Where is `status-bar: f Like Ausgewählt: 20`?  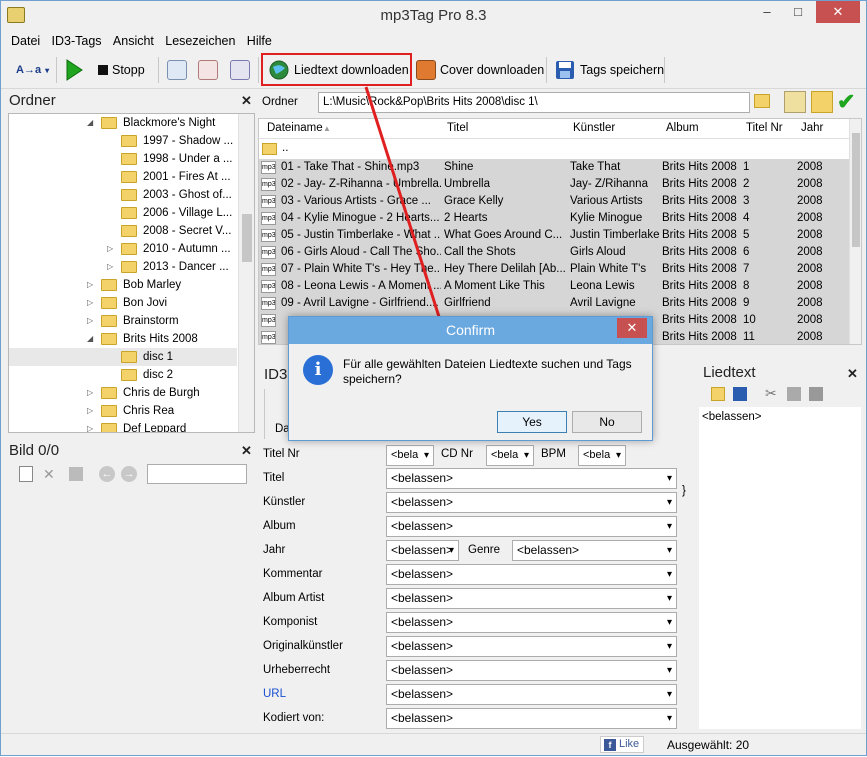 status-bar: f Like Ausgewählt: 20 is located at coordinates (433, 744).